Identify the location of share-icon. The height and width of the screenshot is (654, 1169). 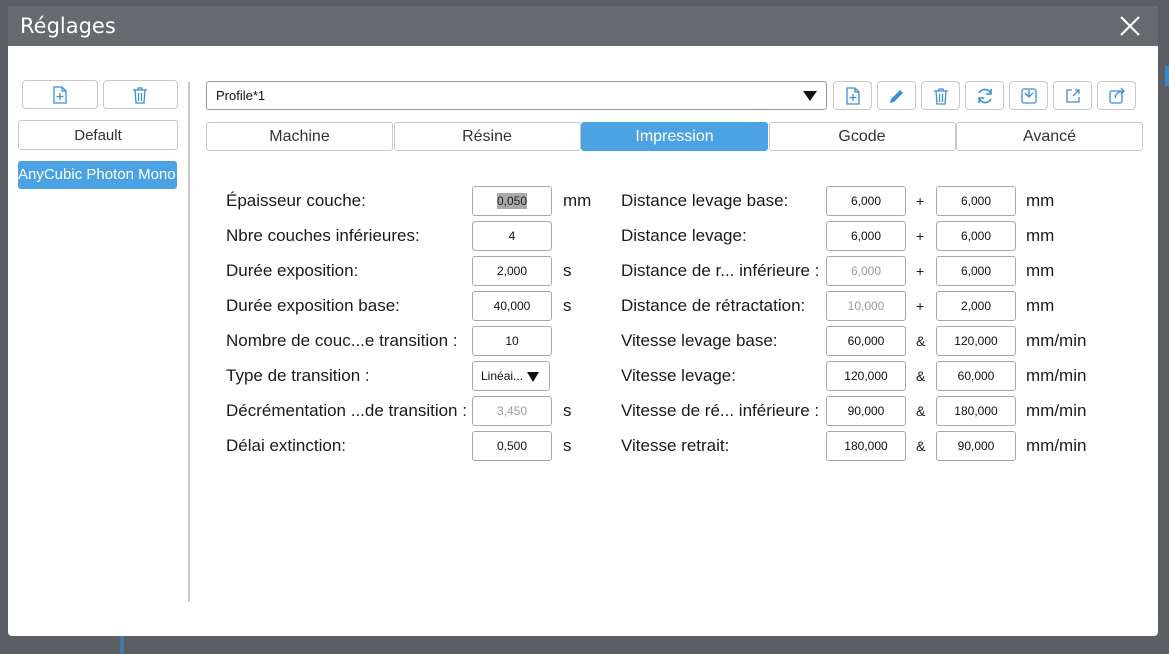
(1116, 95).